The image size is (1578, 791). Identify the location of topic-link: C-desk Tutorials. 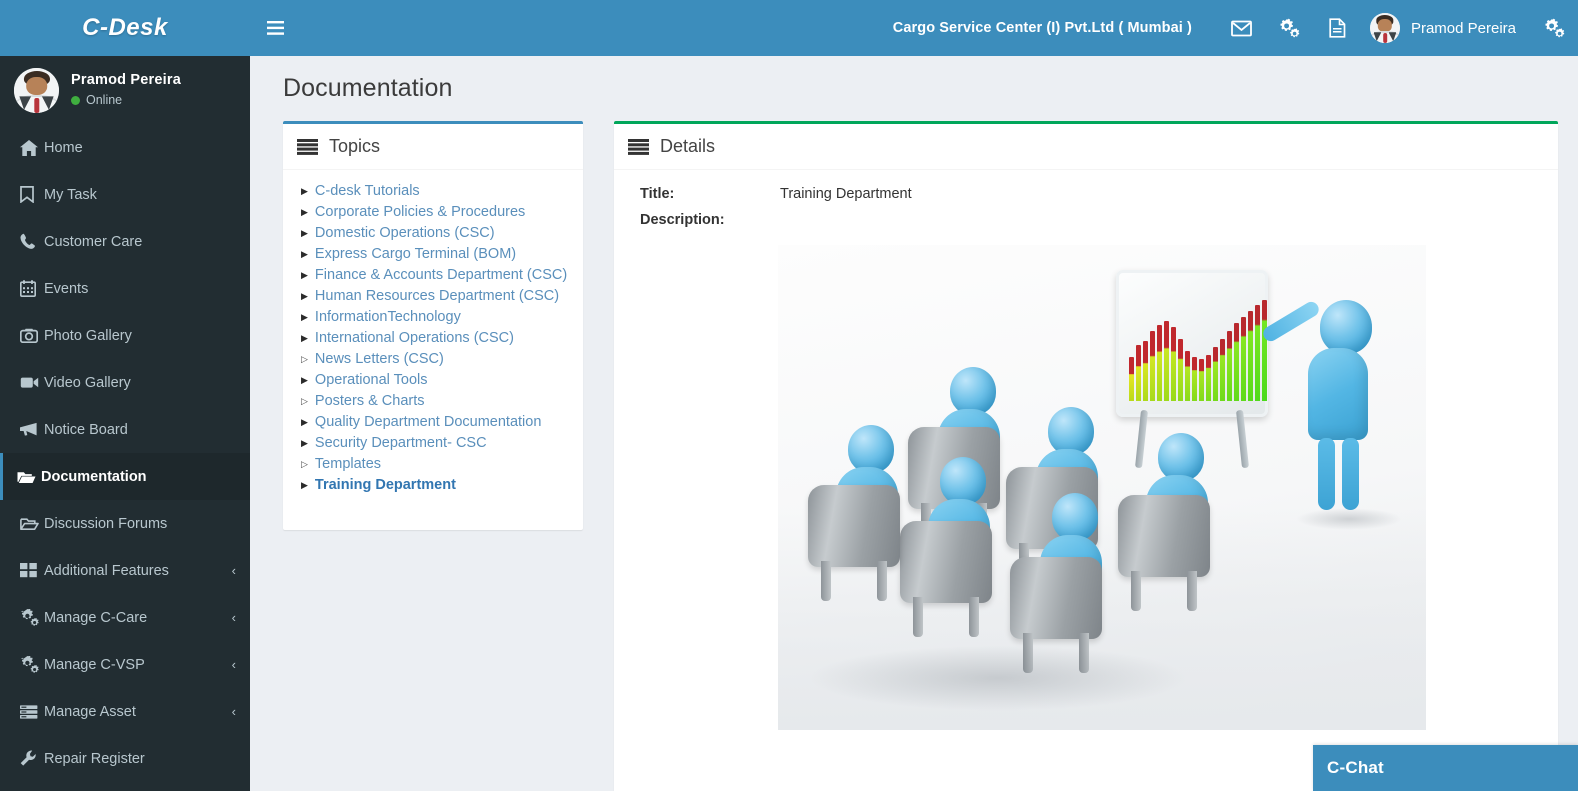
(367, 191).